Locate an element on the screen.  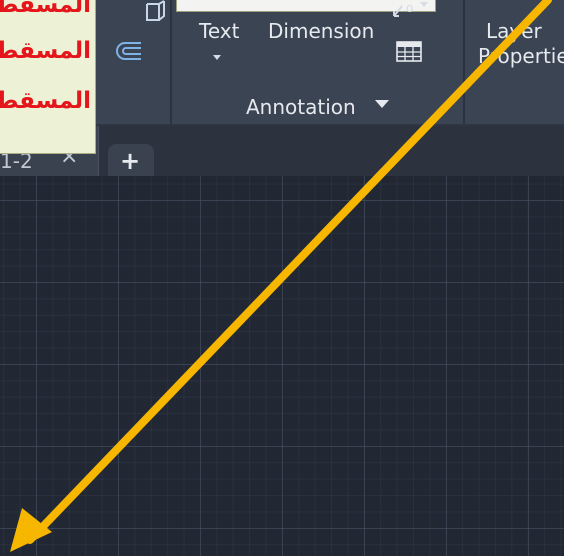
text-button-label: Text is located at coordinates (219, 31).